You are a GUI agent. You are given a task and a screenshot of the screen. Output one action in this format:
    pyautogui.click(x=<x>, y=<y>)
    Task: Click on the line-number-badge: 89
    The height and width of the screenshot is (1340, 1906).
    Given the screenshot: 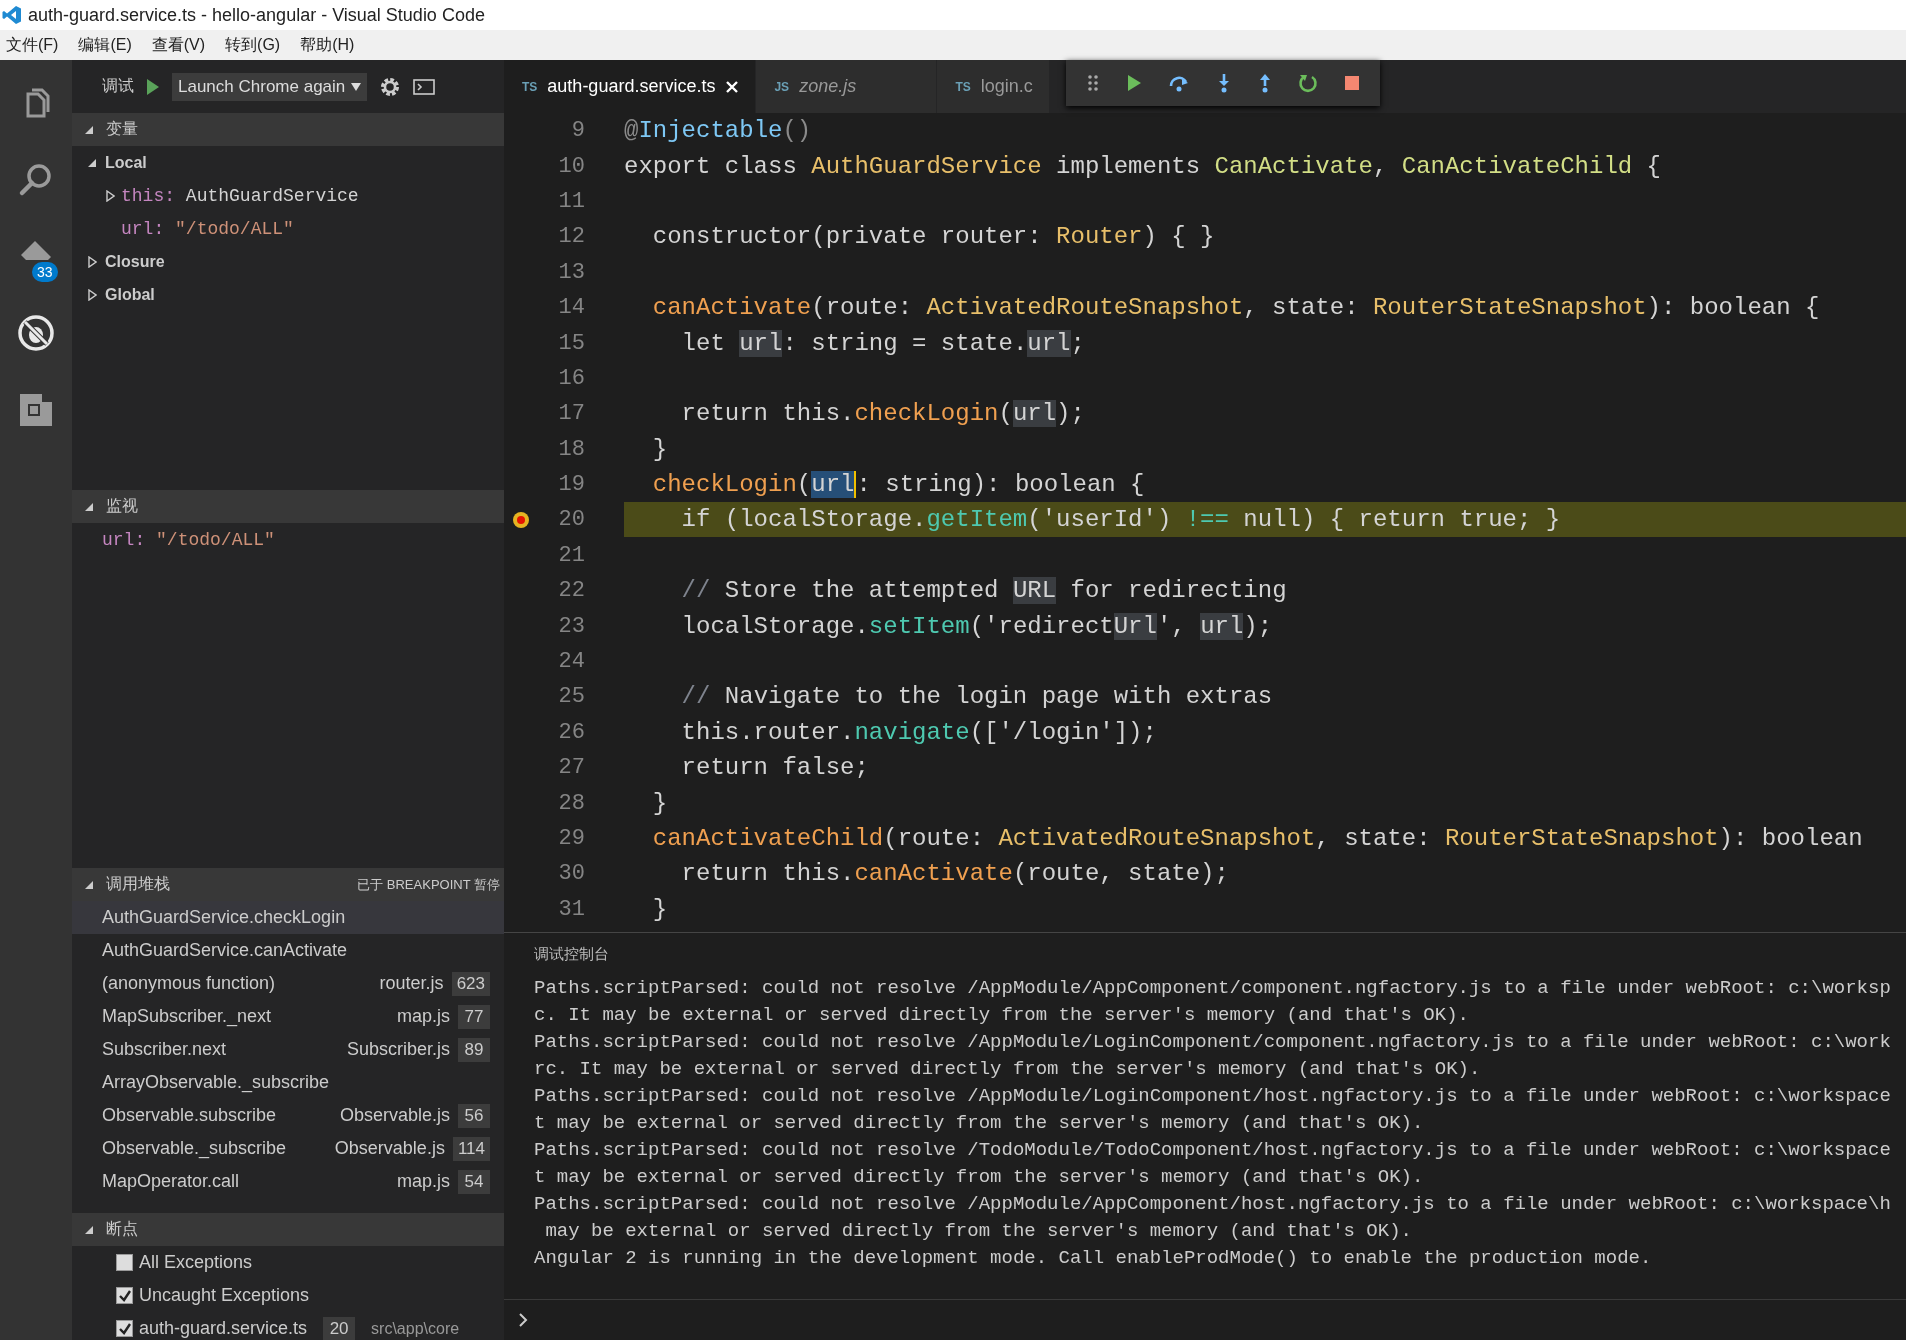 What is the action you would take?
    pyautogui.click(x=474, y=1049)
    